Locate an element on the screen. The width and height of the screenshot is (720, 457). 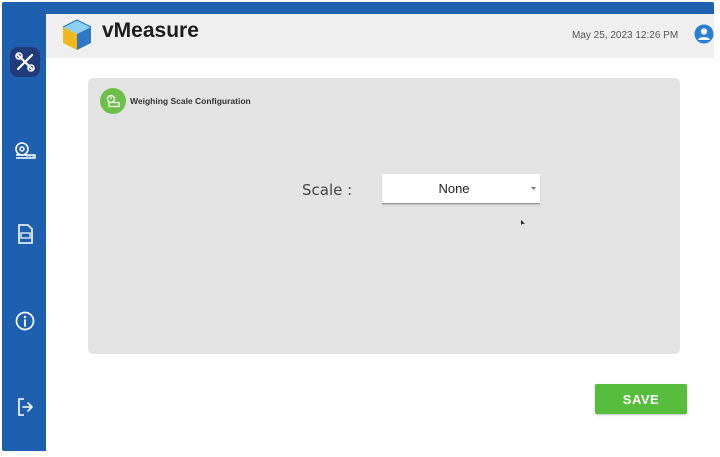
chevron-down-icon is located at coordinates (533, 188).